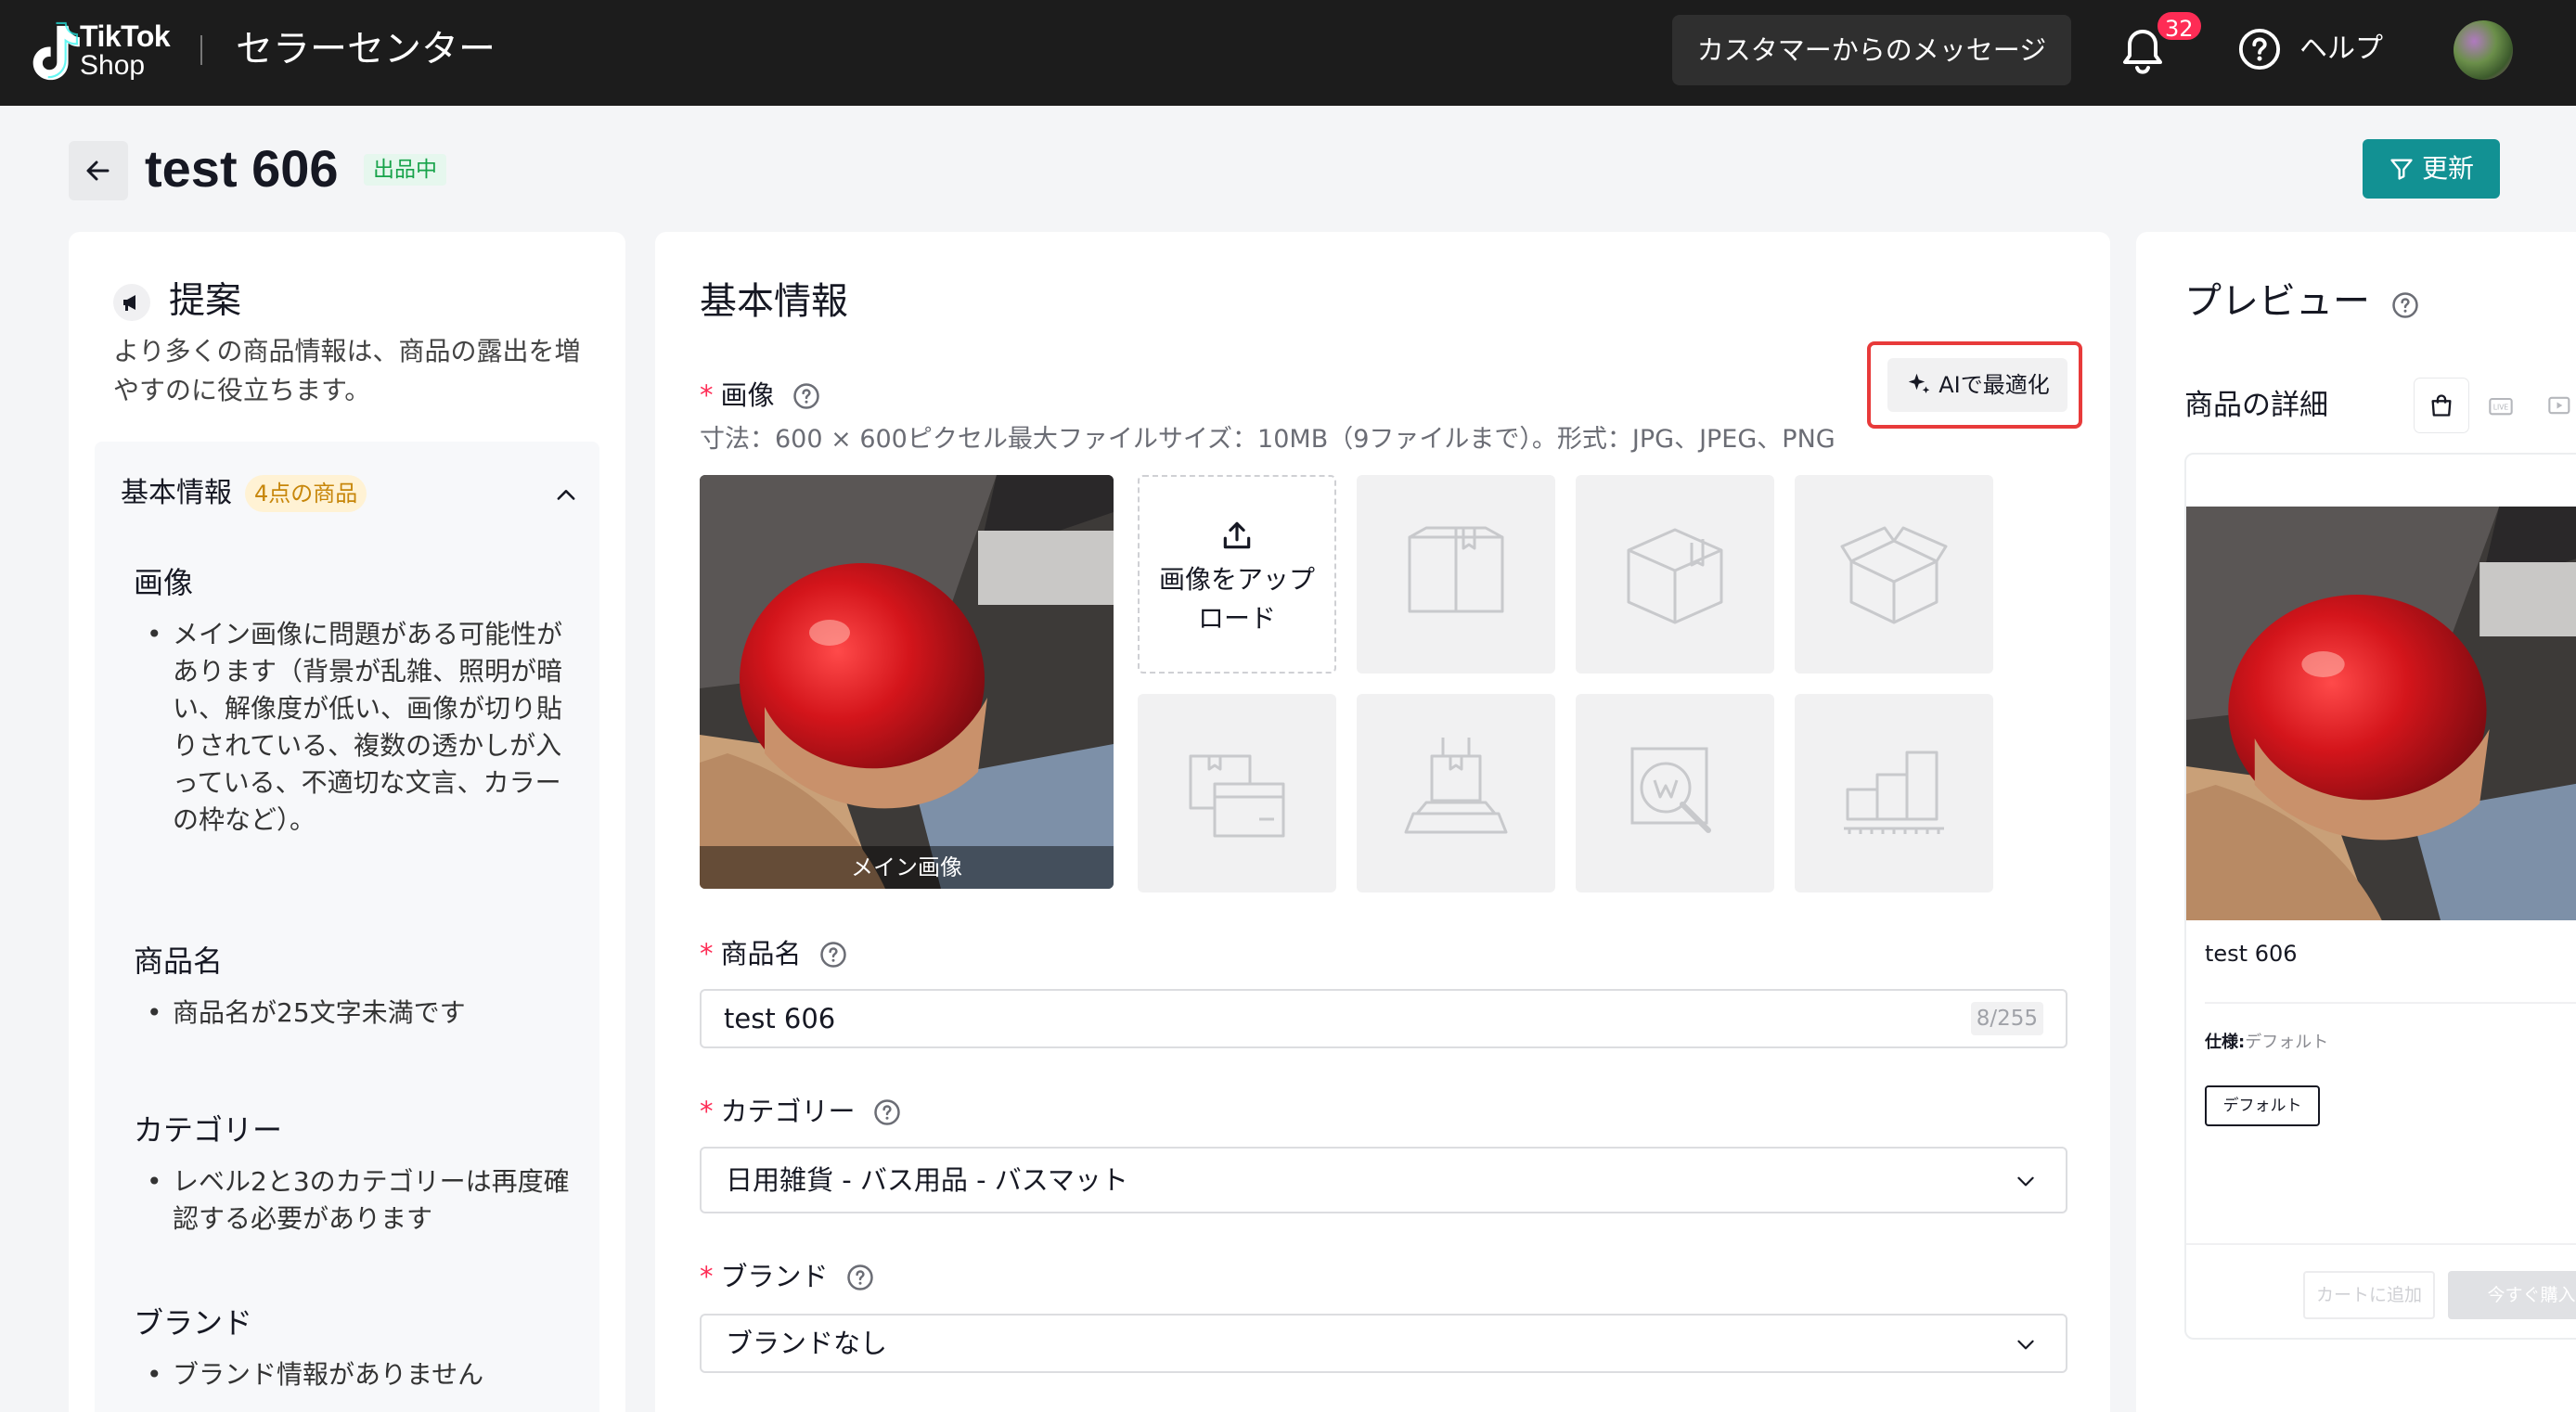 This screenshot has height=1412, width=2576. What do you see at coordinates (1383, 1343) in the screenshot?
I see `brand-select: ブランドなし` at bounding box center [1383, 1343].